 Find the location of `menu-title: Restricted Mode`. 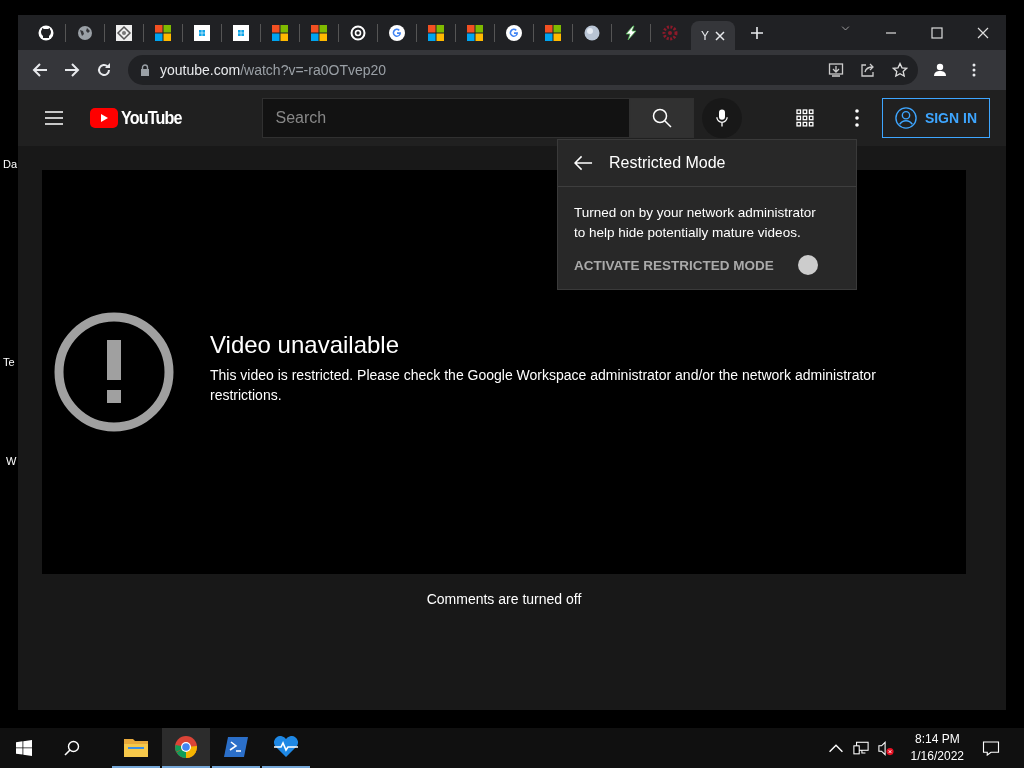

menu-title: Restricted Mode is located at coordinates (667, 163).